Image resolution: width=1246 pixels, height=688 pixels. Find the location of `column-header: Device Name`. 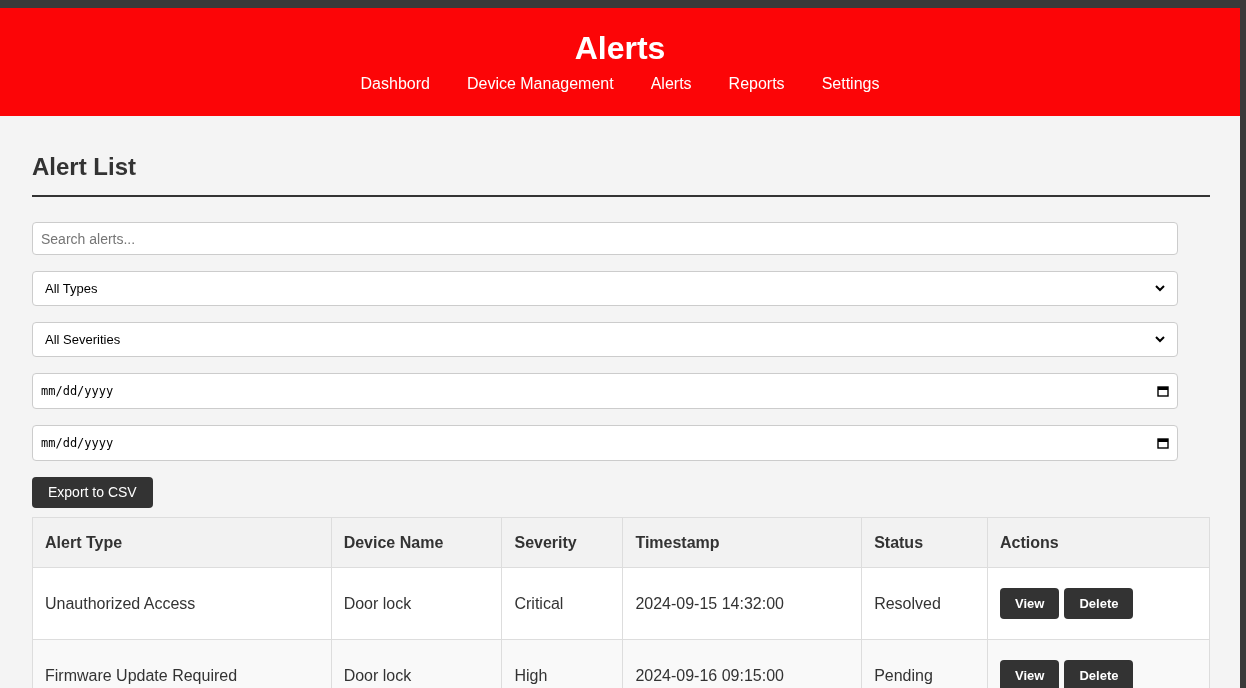

column-header: Device Name is located at coordinates (416, 542).